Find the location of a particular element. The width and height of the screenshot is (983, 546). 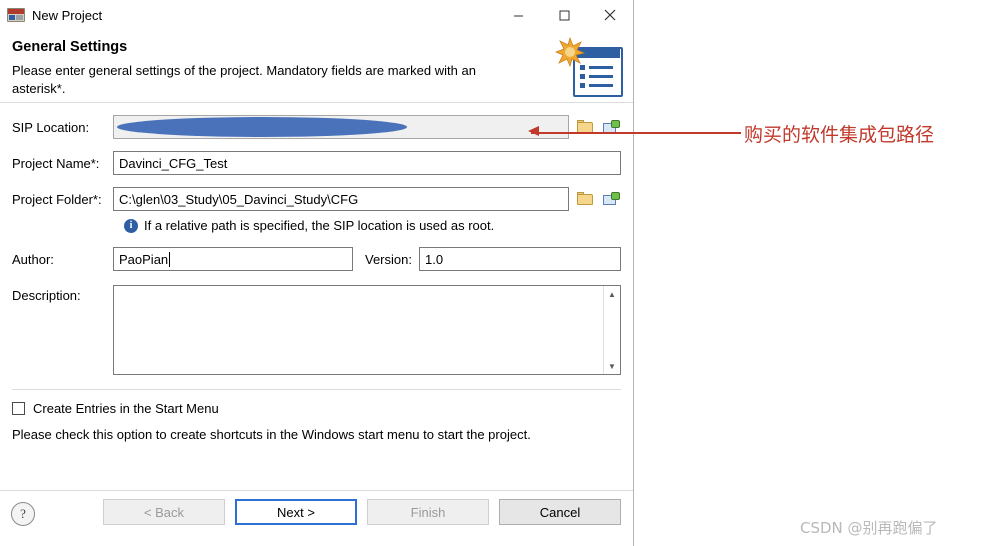

project-folder-variable-button is located at coordinates (611, 199).